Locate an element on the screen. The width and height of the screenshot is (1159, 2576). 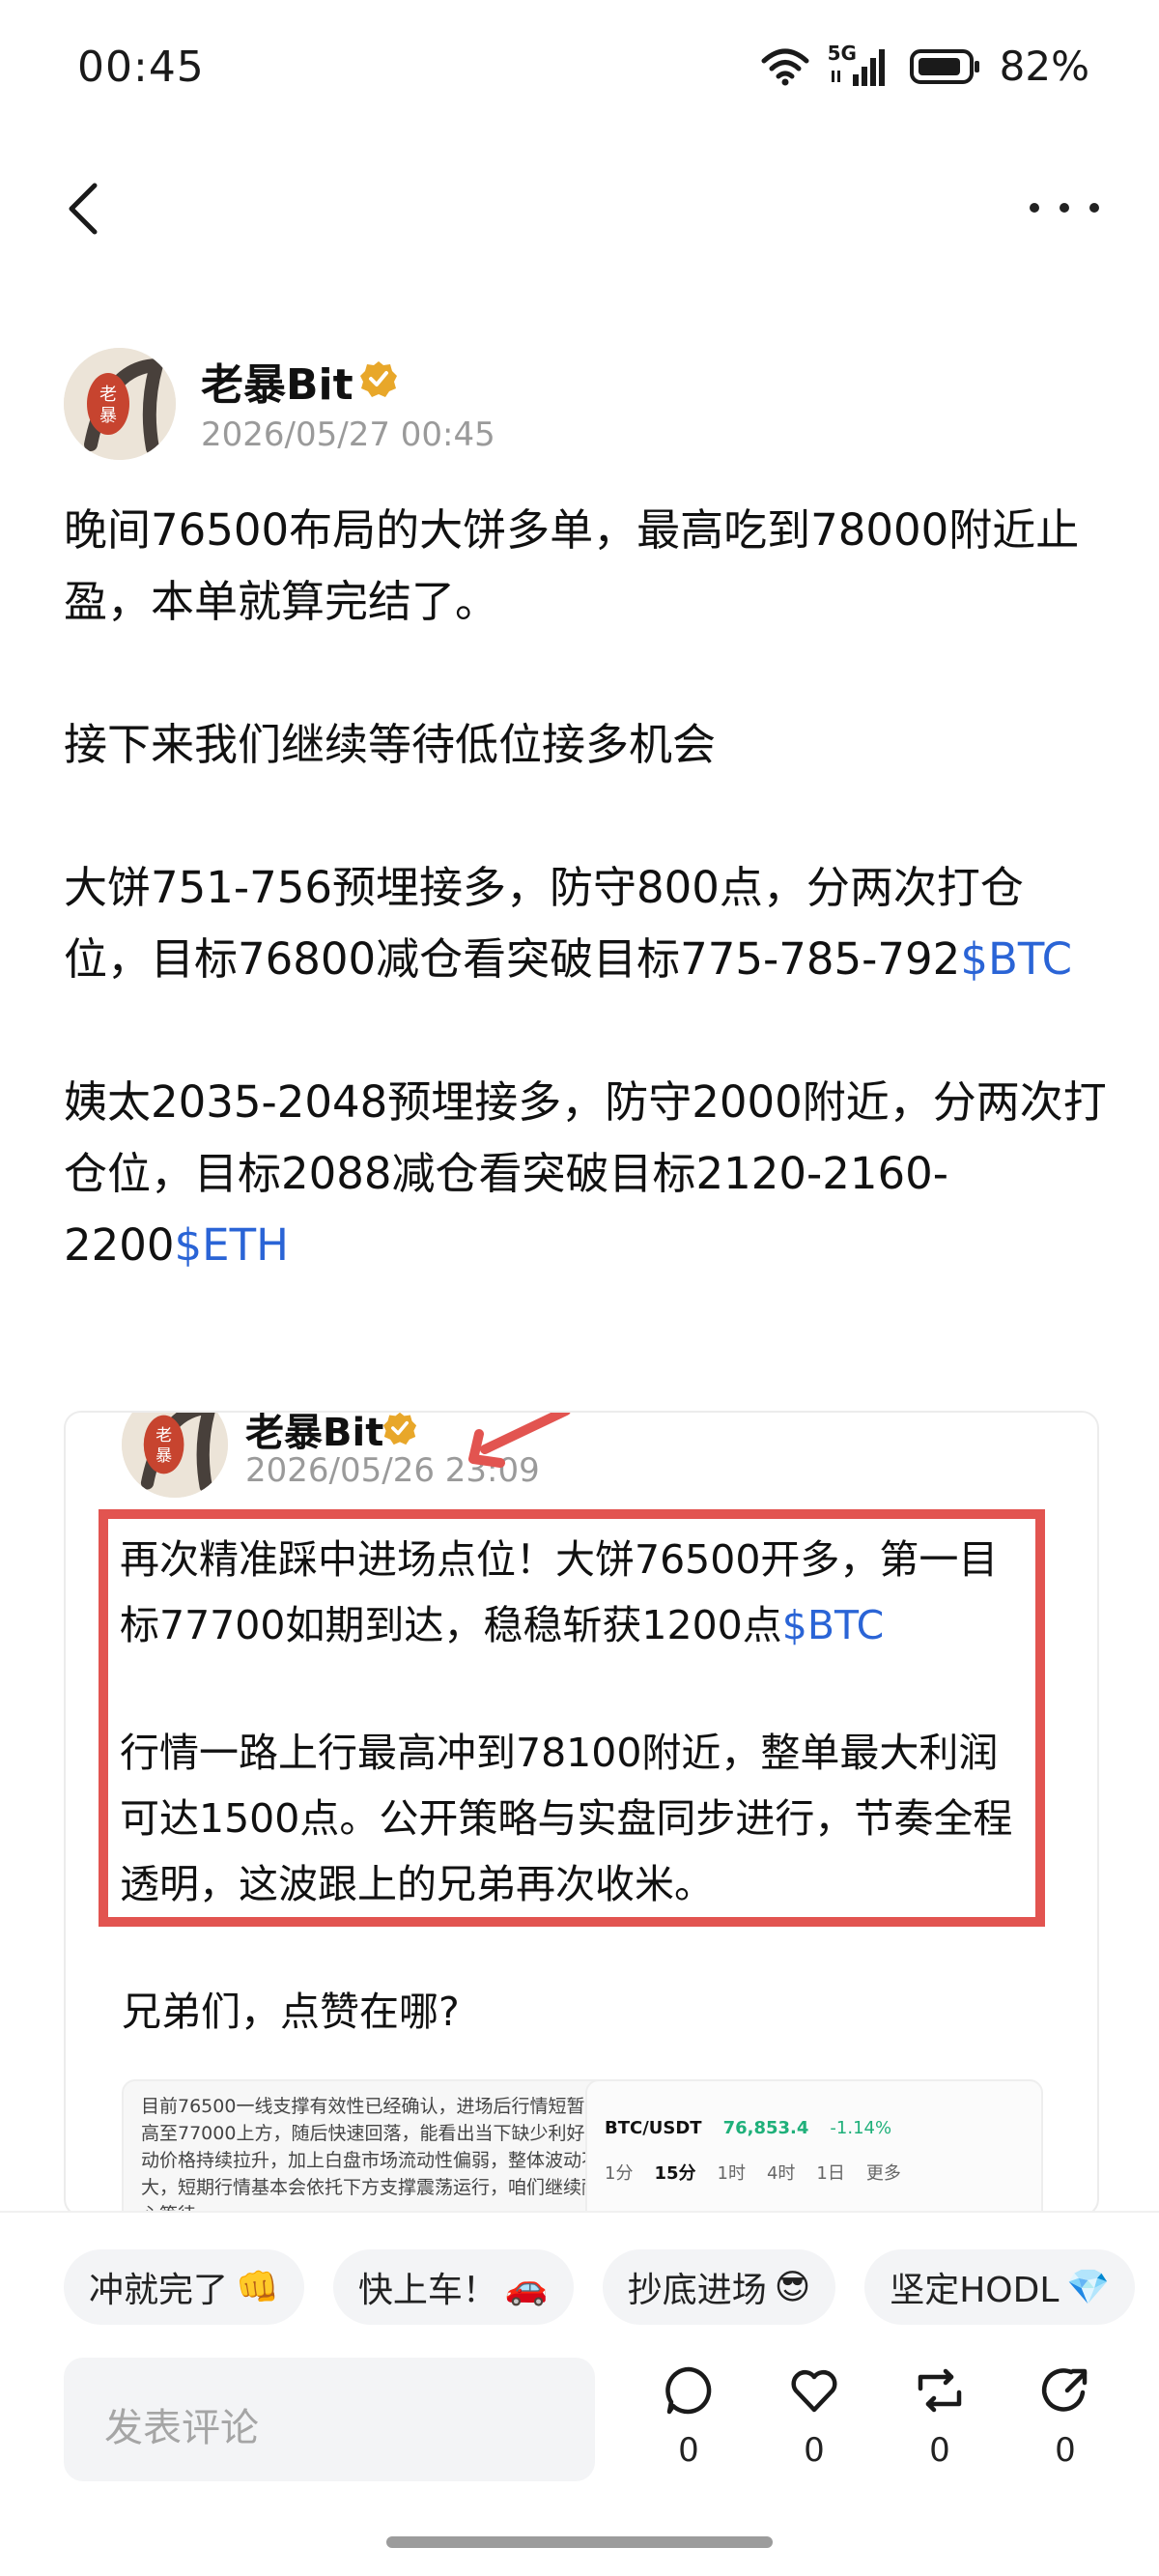
share-button: 0 is located at coordinates (1066, 2417).